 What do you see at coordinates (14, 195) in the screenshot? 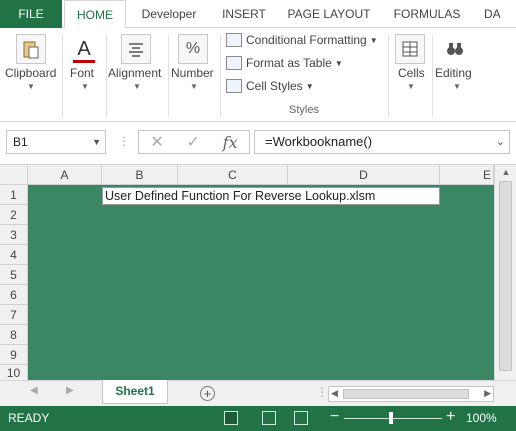
I see `row-header-1: 1` at bounding box center [14, 195].